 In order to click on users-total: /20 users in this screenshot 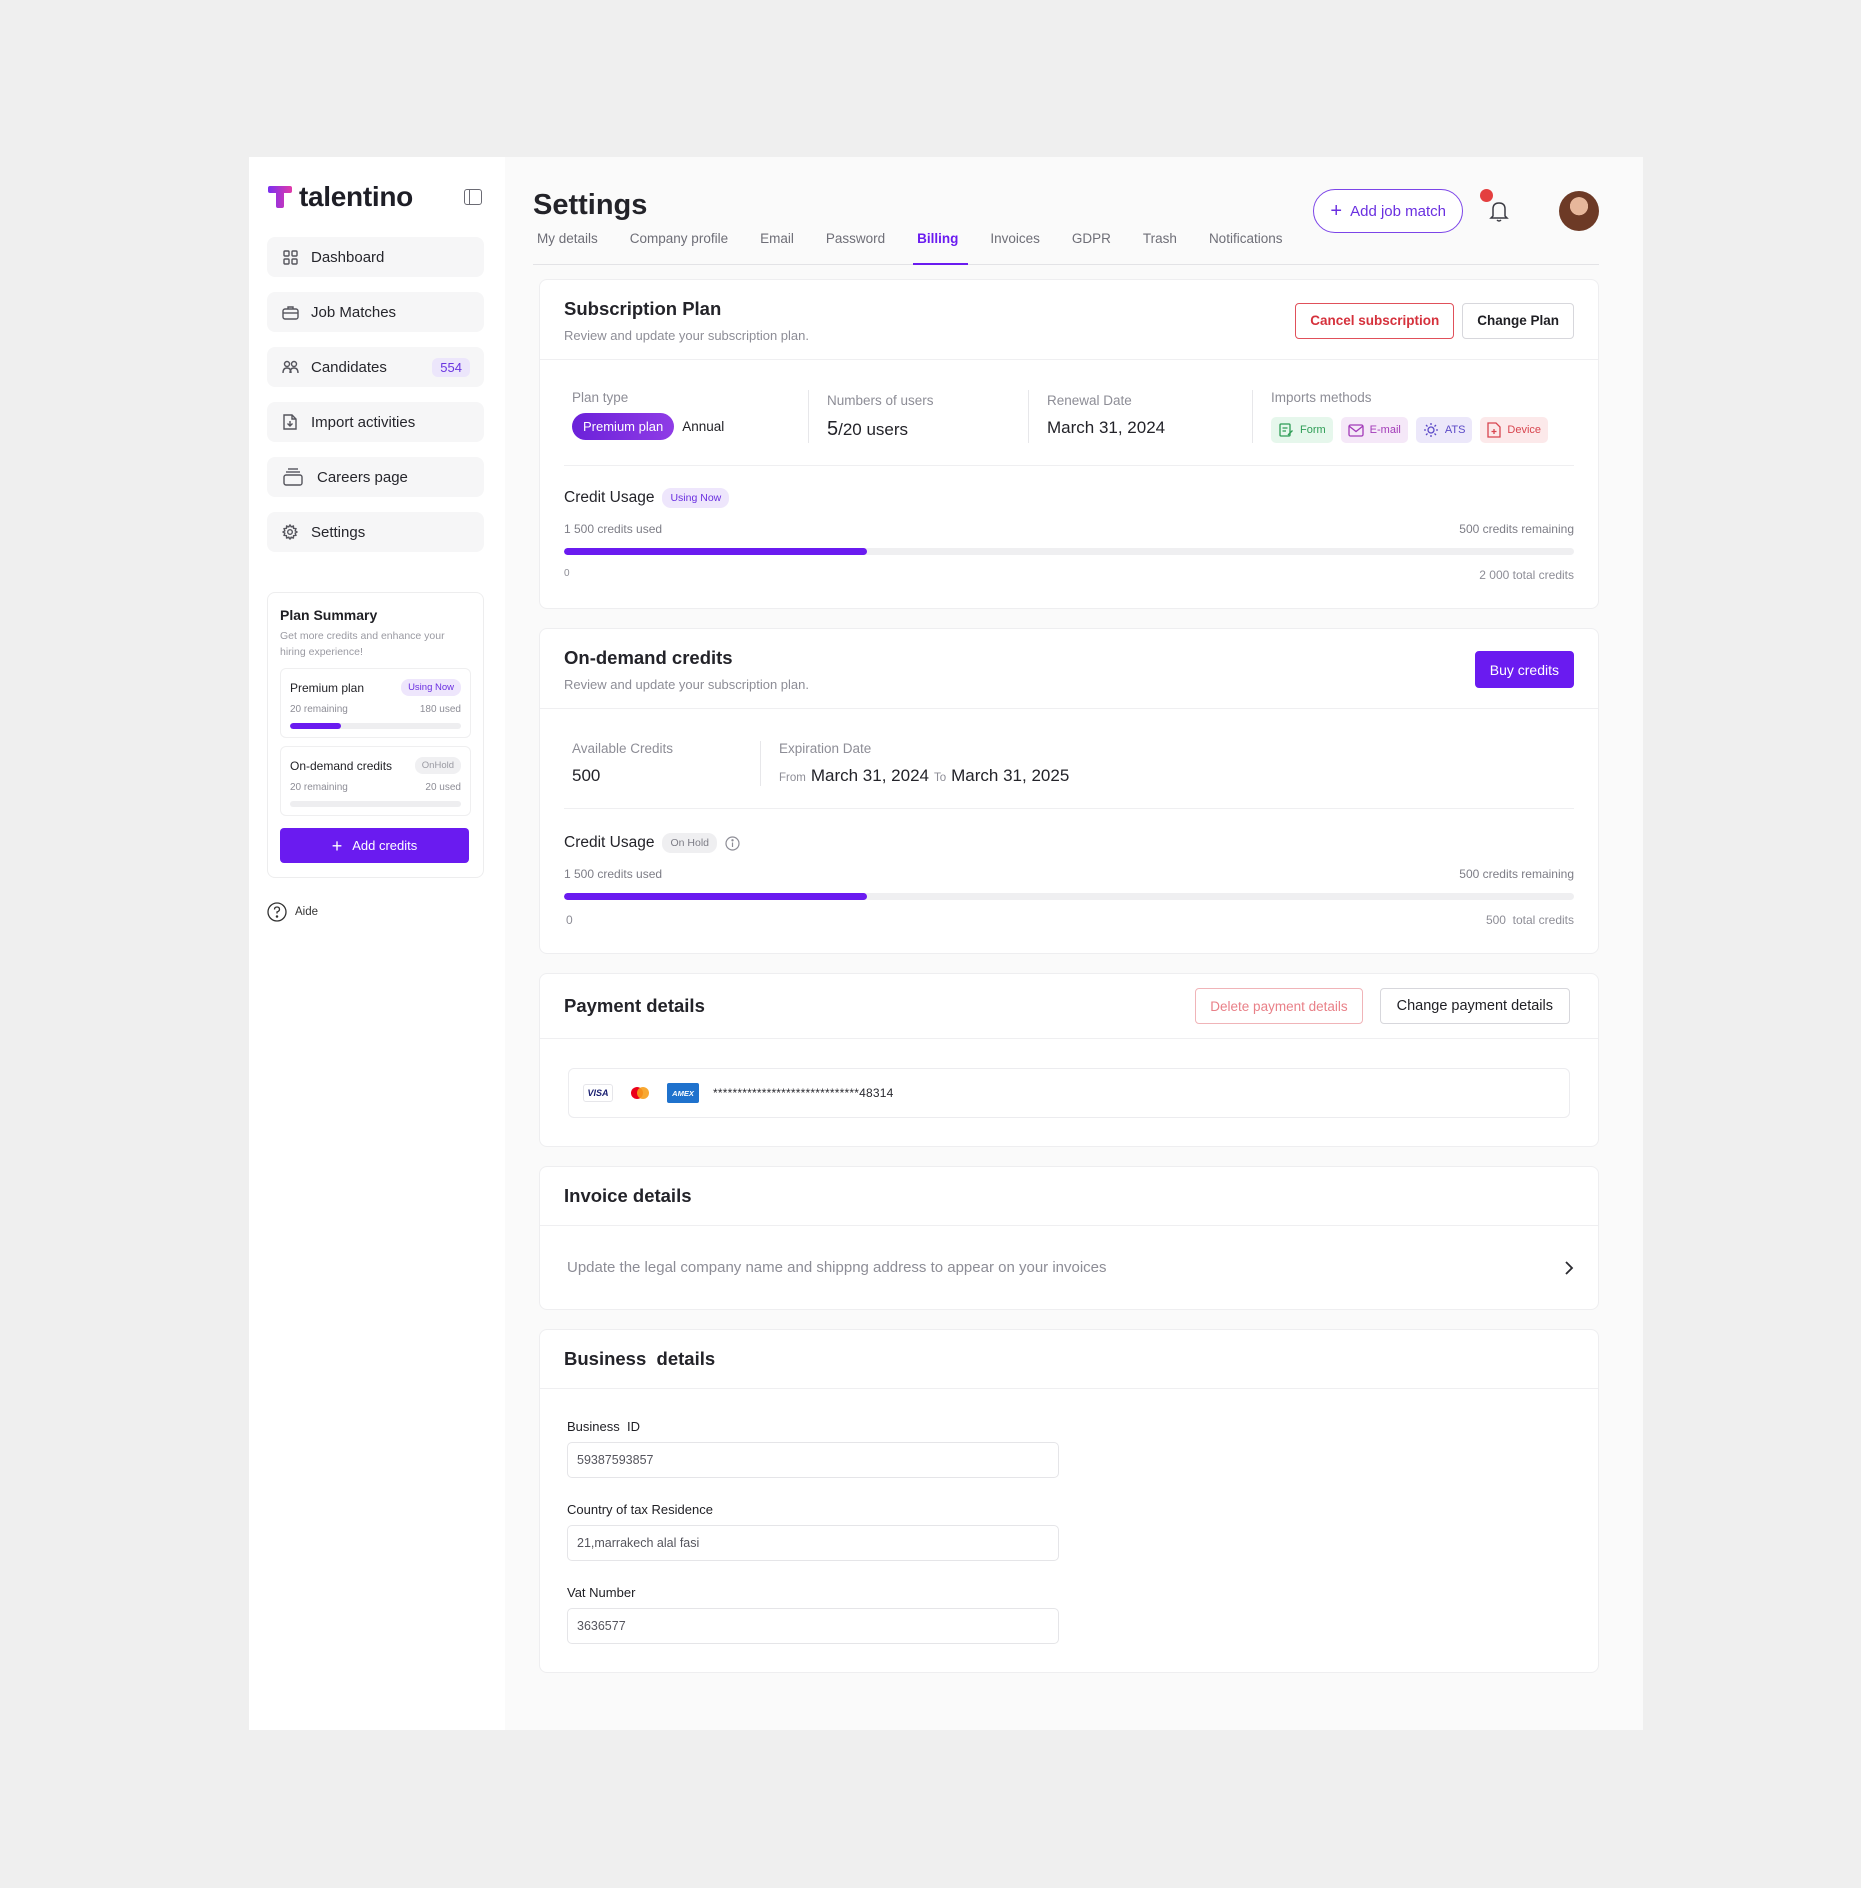, I will do `click(873, 429)`.